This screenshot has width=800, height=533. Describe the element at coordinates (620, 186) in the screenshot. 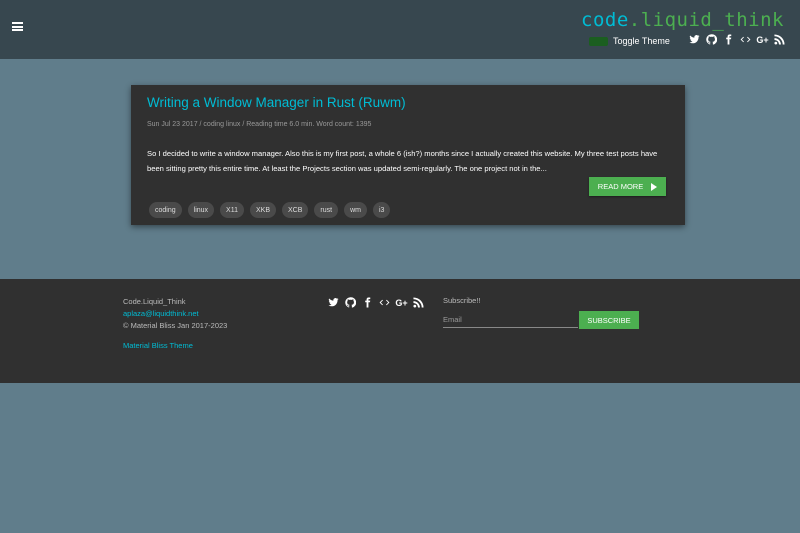

I see `read-more-label: READ MORE` at that location.